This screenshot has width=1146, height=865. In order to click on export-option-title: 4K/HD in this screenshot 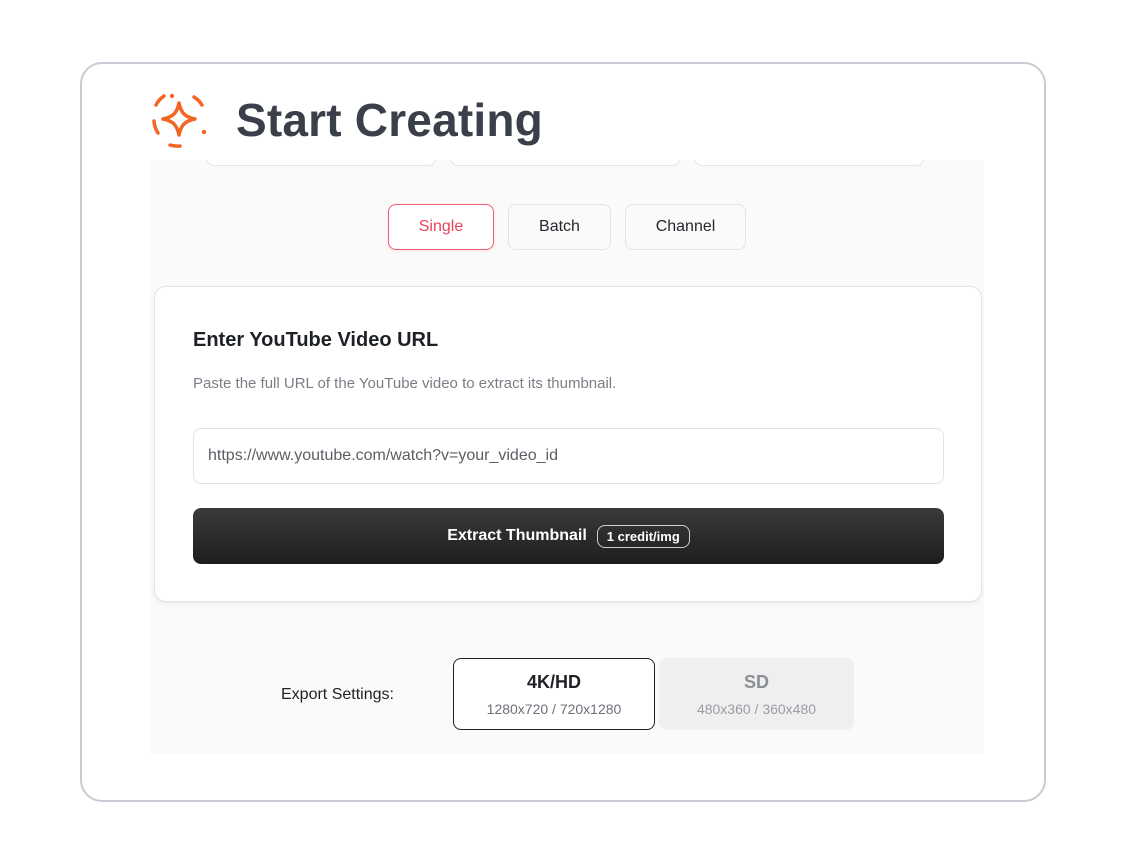, I will do `click(553, 681)`.